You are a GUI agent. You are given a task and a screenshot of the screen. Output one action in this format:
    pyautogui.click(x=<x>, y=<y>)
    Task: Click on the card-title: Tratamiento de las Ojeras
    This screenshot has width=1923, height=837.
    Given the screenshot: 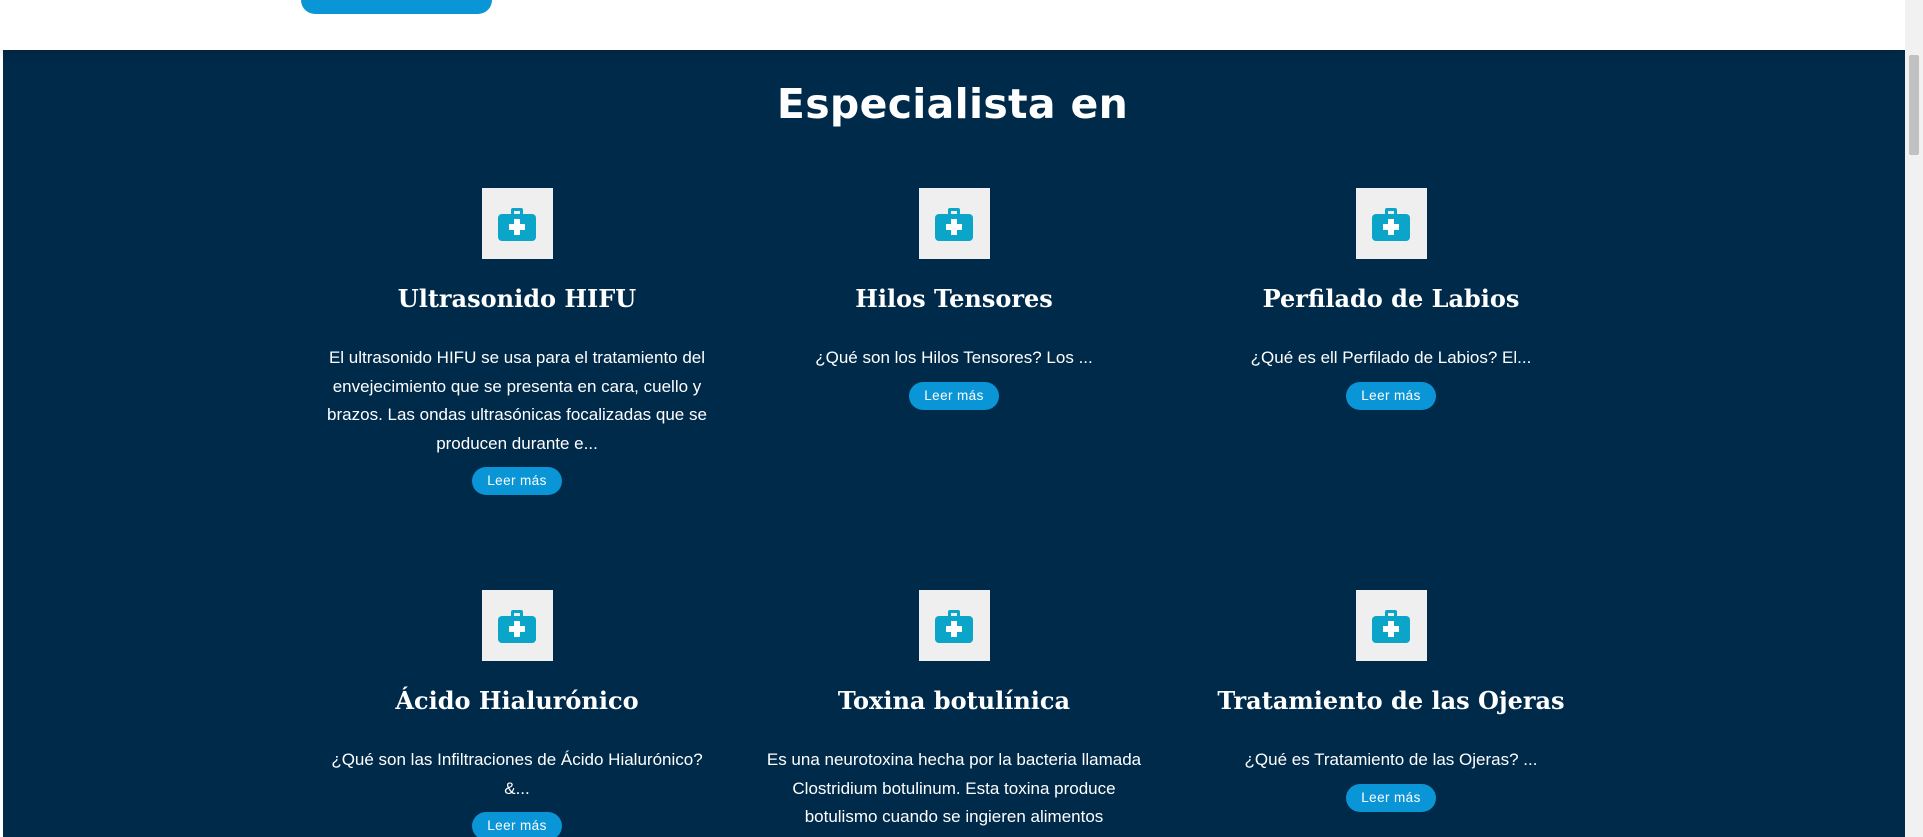 What is the action you would take?
    pyautogui.click(x=1391, y=700)
    